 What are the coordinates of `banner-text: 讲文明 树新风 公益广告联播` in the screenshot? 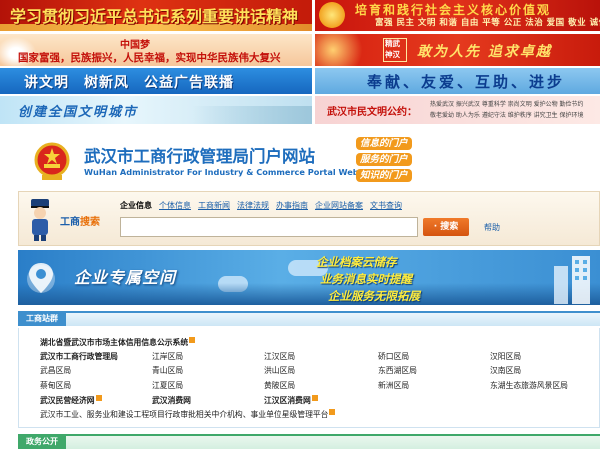 It's located at (129, 83).